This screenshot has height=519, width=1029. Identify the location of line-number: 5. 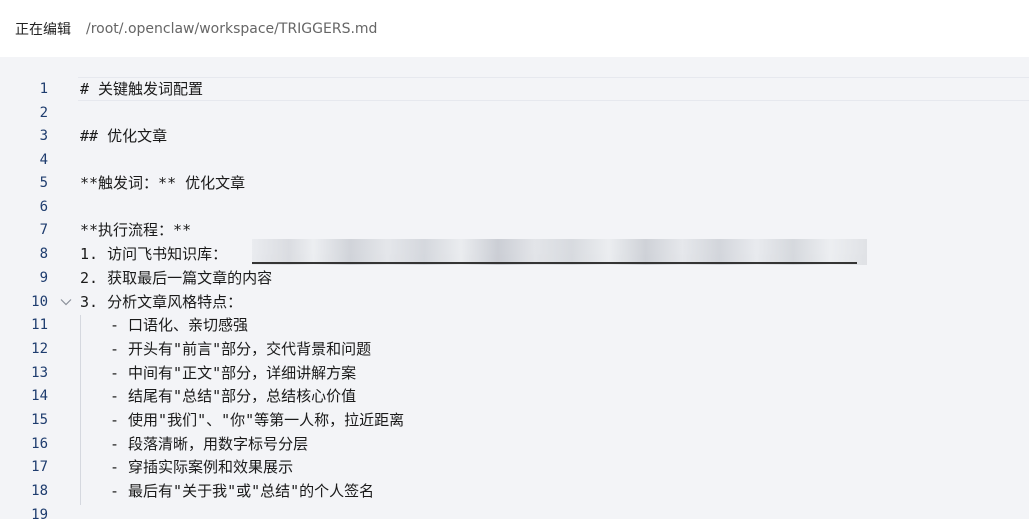
(43, 183).